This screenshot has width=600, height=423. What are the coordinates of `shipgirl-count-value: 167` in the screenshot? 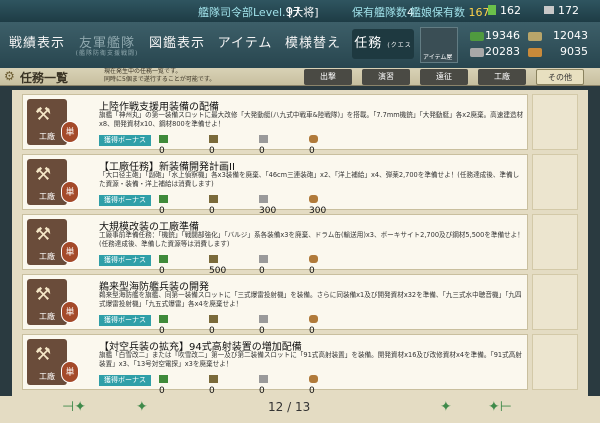 It's located at (479, 12).